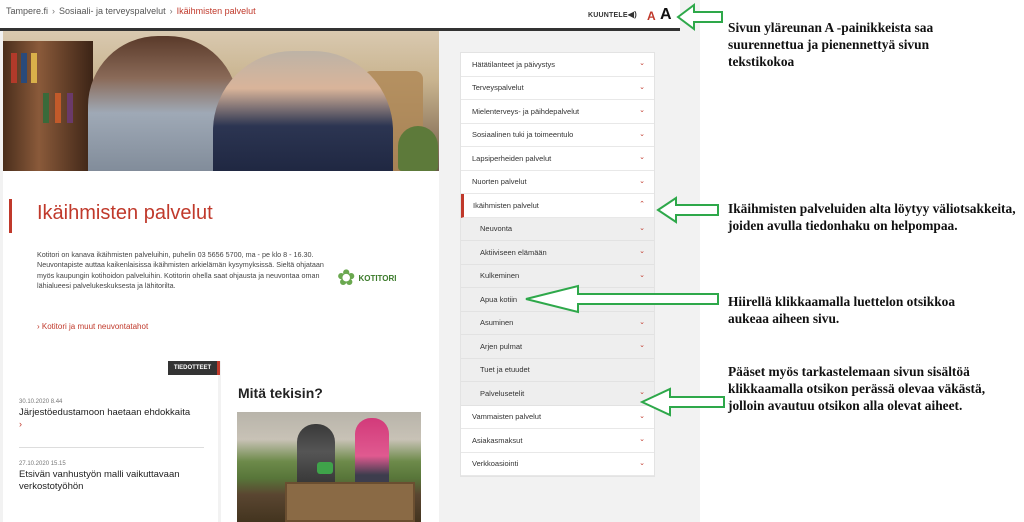 The width and height of the screenshot is (1024, 522). I want to click on nav-item-emergency: Hätätilanteet ja päivystys ⌄, so click(557, 65).